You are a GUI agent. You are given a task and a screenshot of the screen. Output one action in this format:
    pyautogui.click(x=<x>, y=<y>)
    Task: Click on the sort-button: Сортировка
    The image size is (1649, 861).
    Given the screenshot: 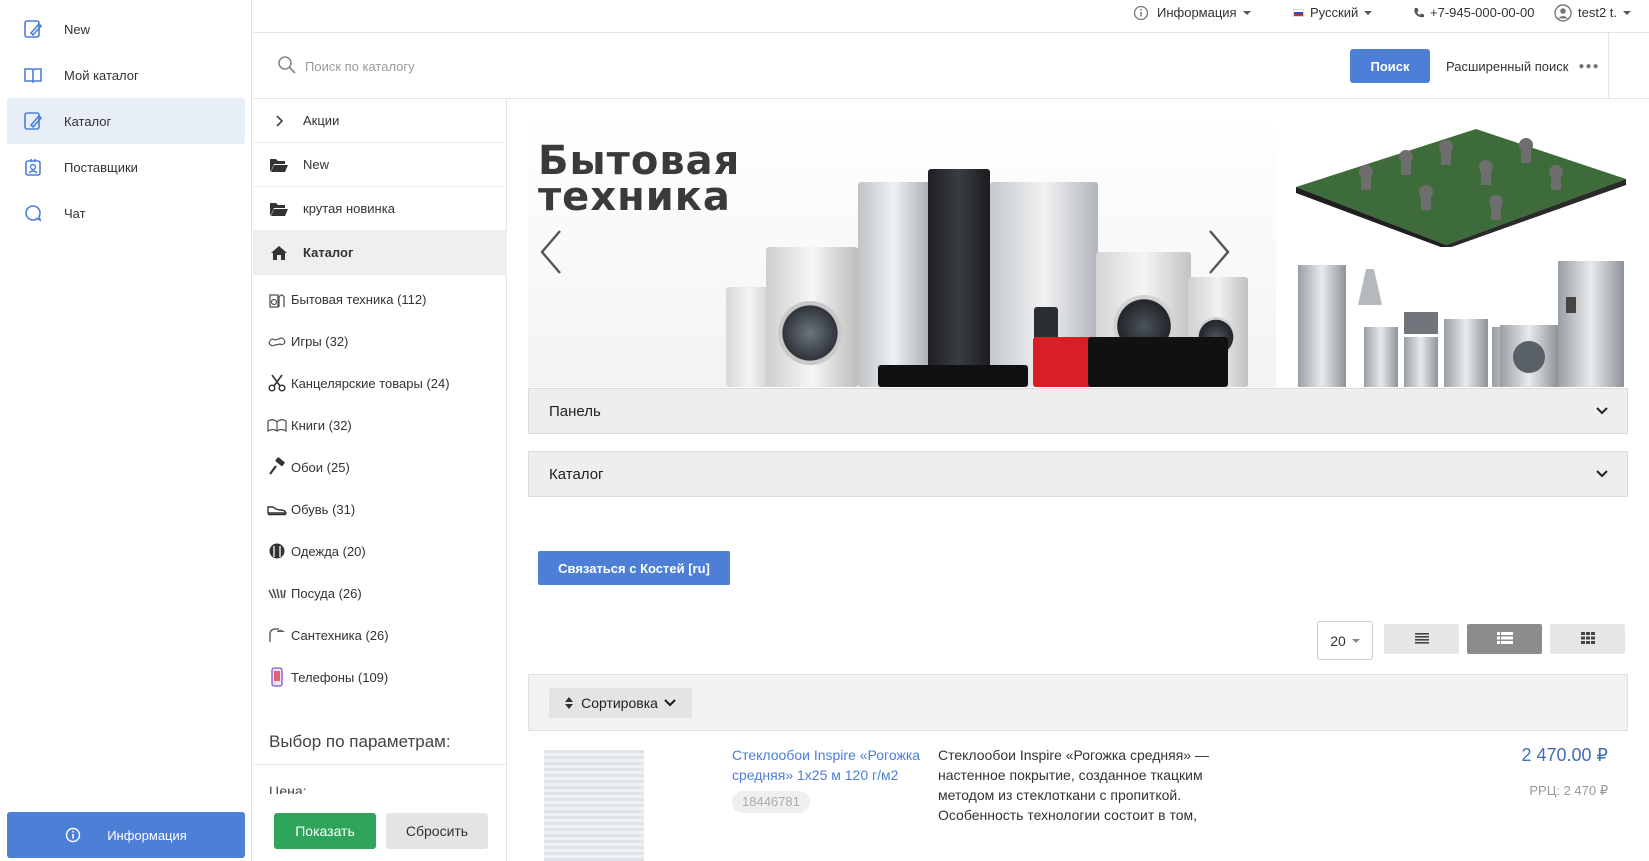 What is the action you would take?
    pyautogui.click(x=620, y=703)
    